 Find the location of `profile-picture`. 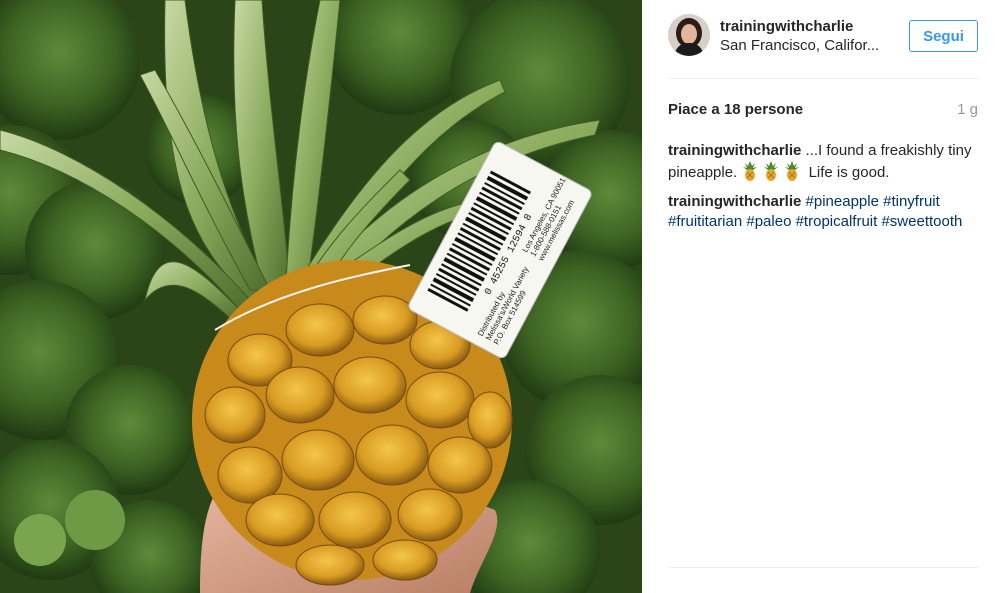

profile-picture is located at coordinates (689, 35).